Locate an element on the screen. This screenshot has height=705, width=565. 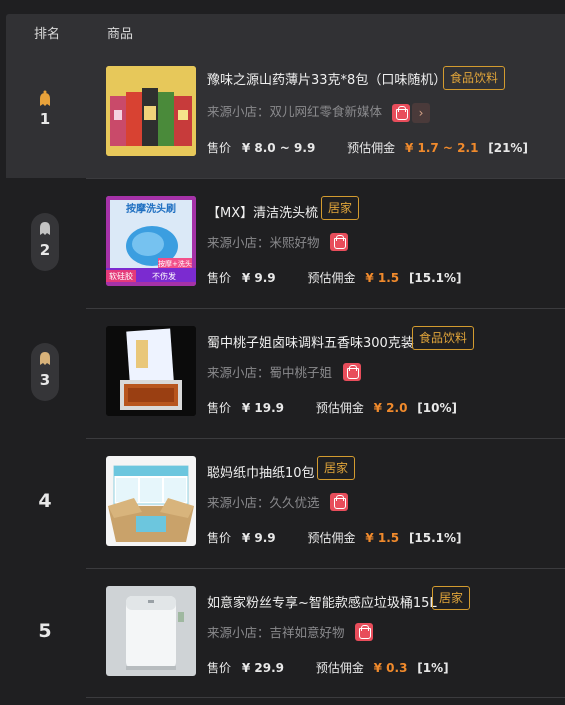
price-value: ¥ 19.9 is located at coordinates (262, 408).